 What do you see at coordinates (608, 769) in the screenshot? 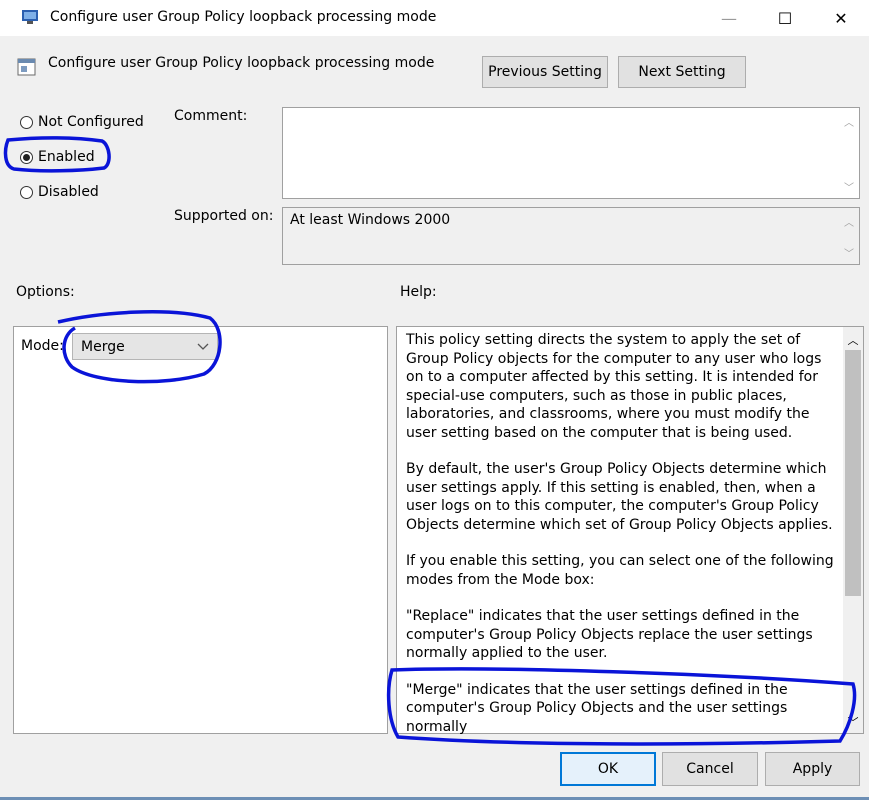
I see `ok-button: OK` at bounding box center [608, 769].